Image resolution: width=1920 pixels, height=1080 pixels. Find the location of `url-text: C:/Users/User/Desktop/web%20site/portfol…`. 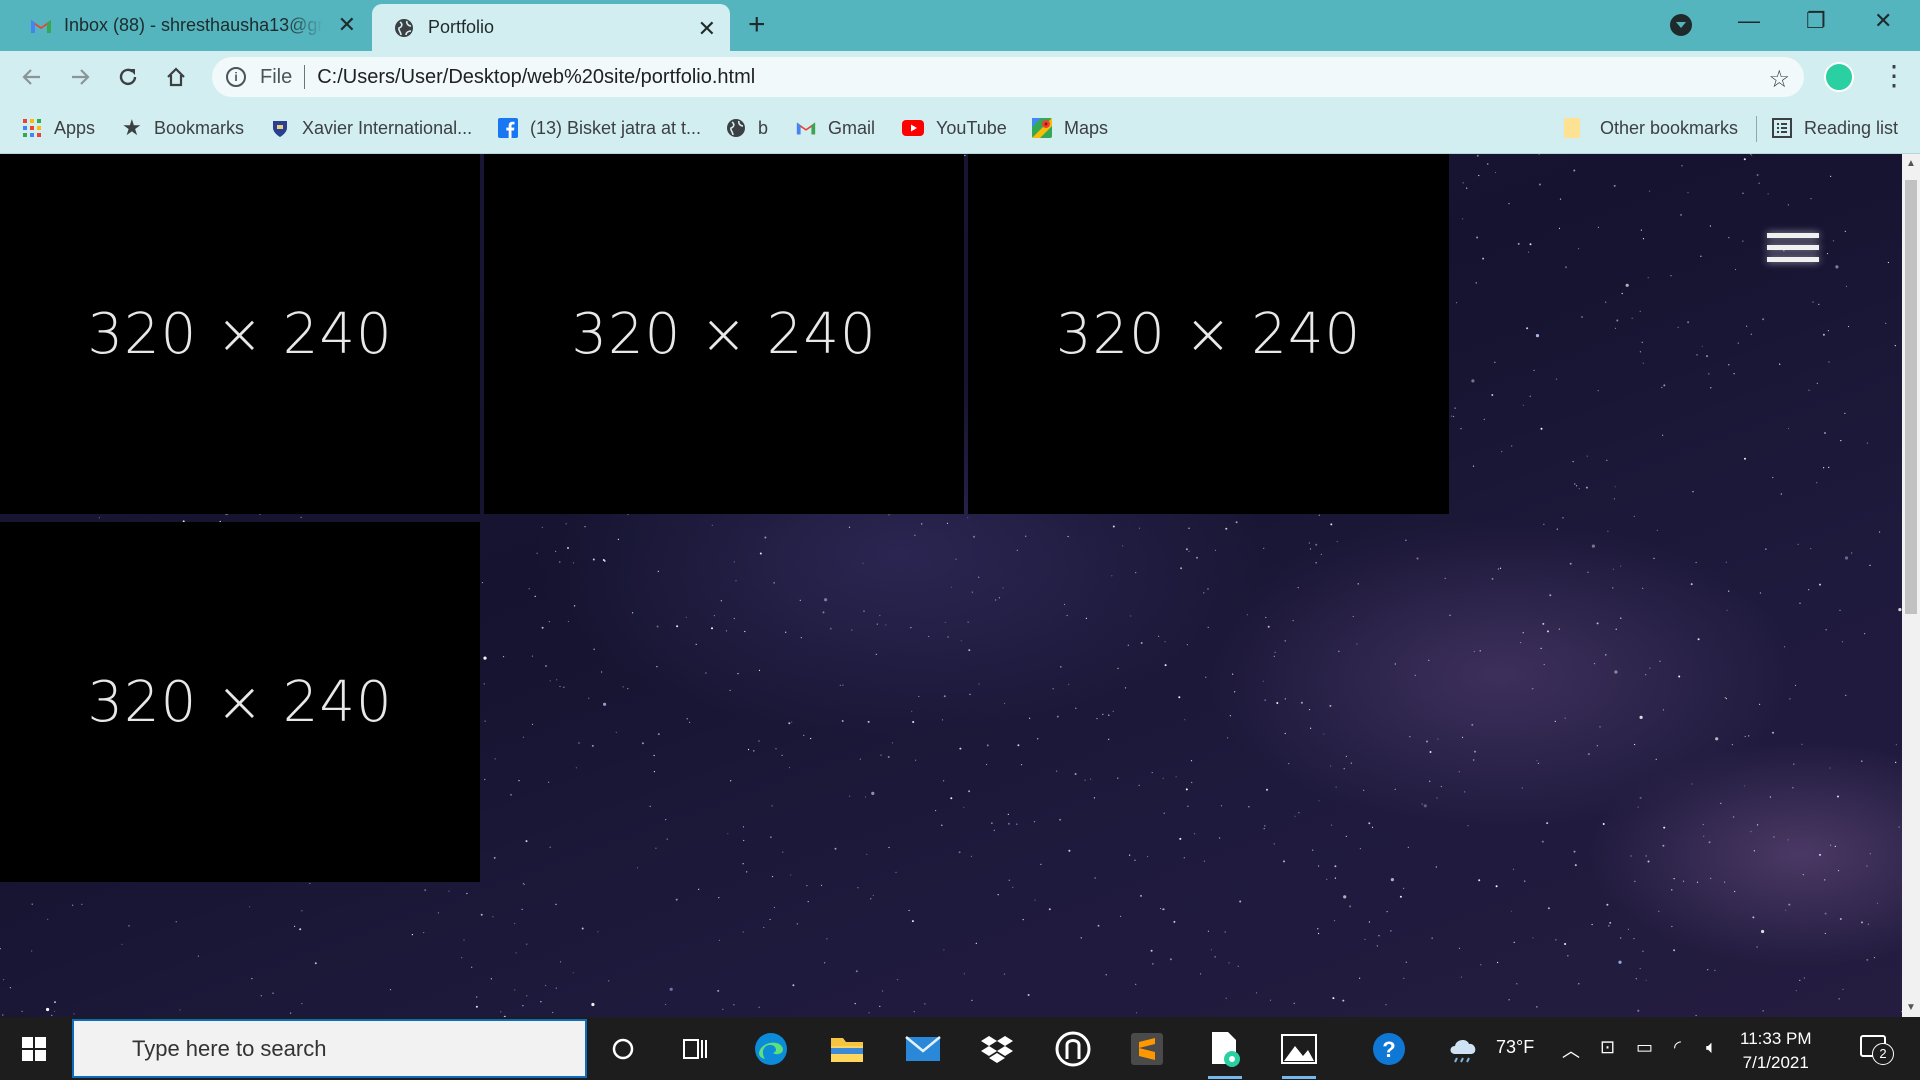

url-text: C:/Users/User/Desktop/web%20site/portfol… is located at coordinates (536, 77).